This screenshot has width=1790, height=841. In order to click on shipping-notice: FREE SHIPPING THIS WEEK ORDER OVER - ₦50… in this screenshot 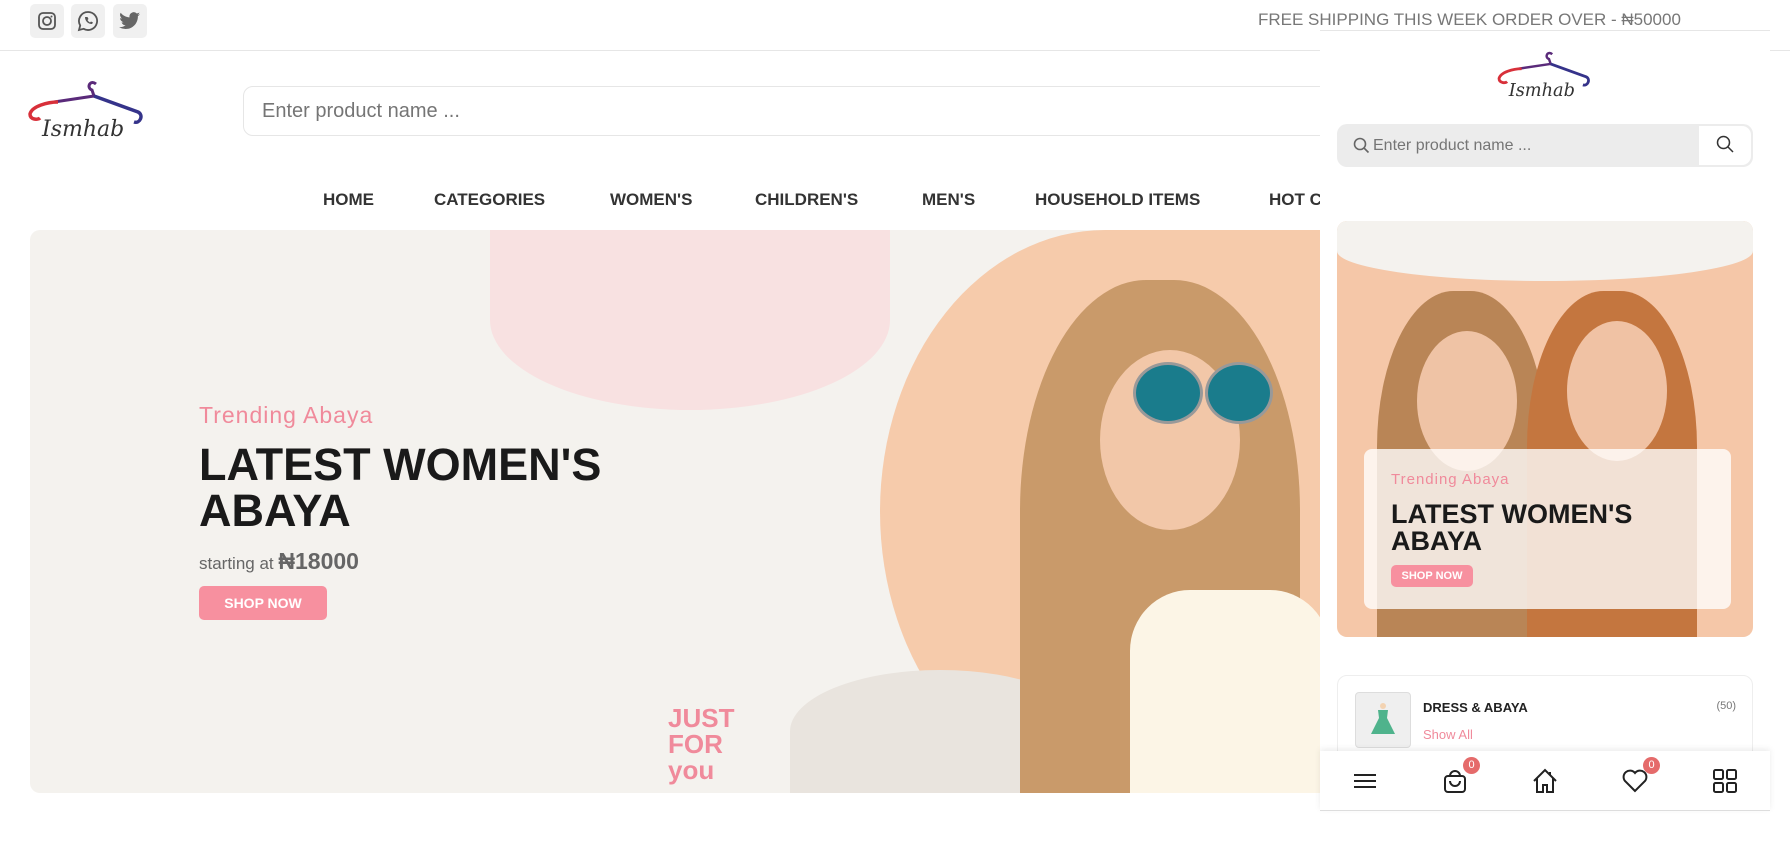, I will do `click(1469, 19)`.